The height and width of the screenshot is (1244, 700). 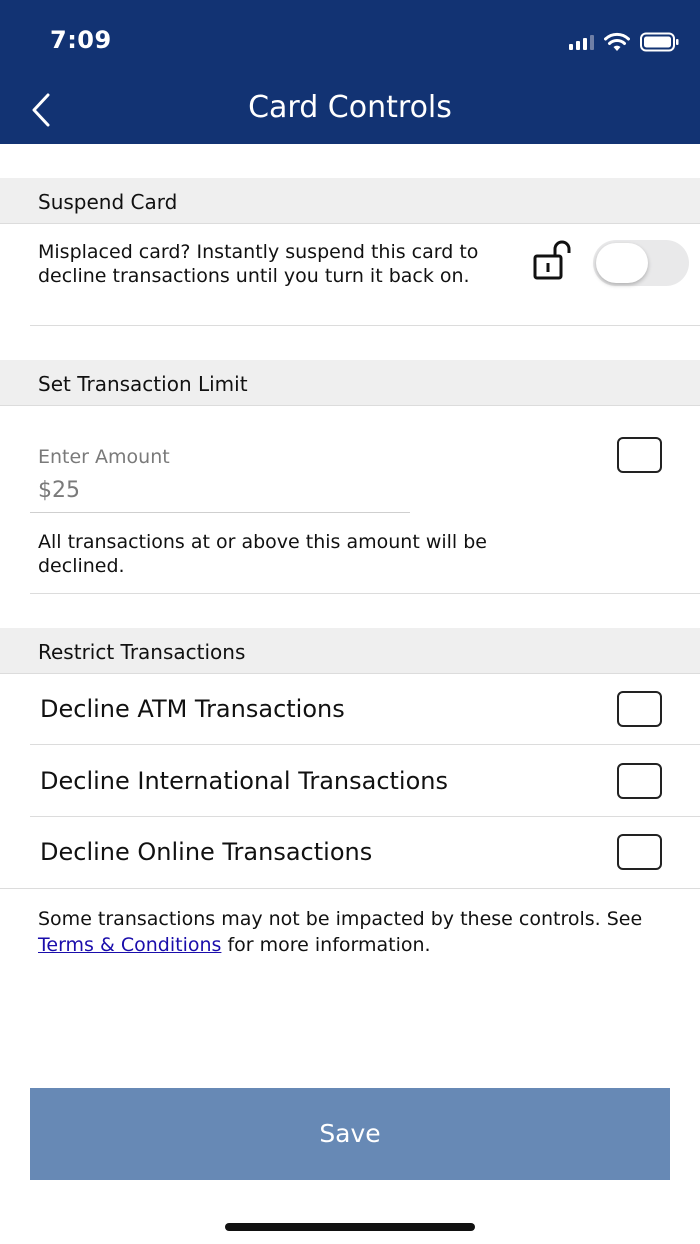 I want to click on cellular-signal-icon, so click(x=581, y=42).